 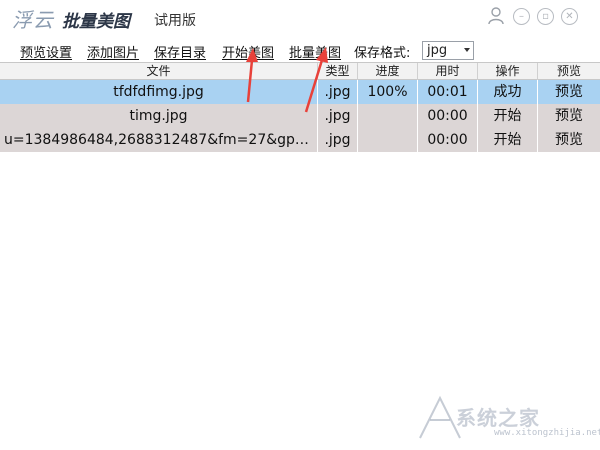 What do you see at coordinates (388, 71) in the screenshot?
I see `column-header-progress: 进度` at bounding box center [388, 71].